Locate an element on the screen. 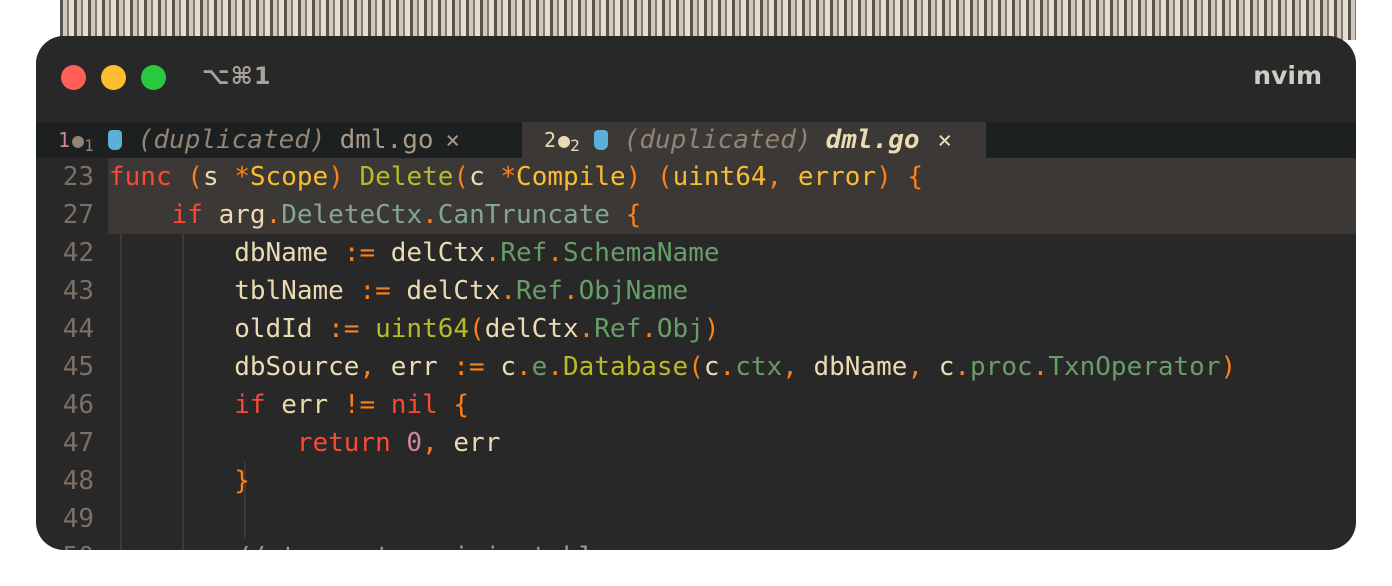  code-token: s is located at coordinates (218, 177).